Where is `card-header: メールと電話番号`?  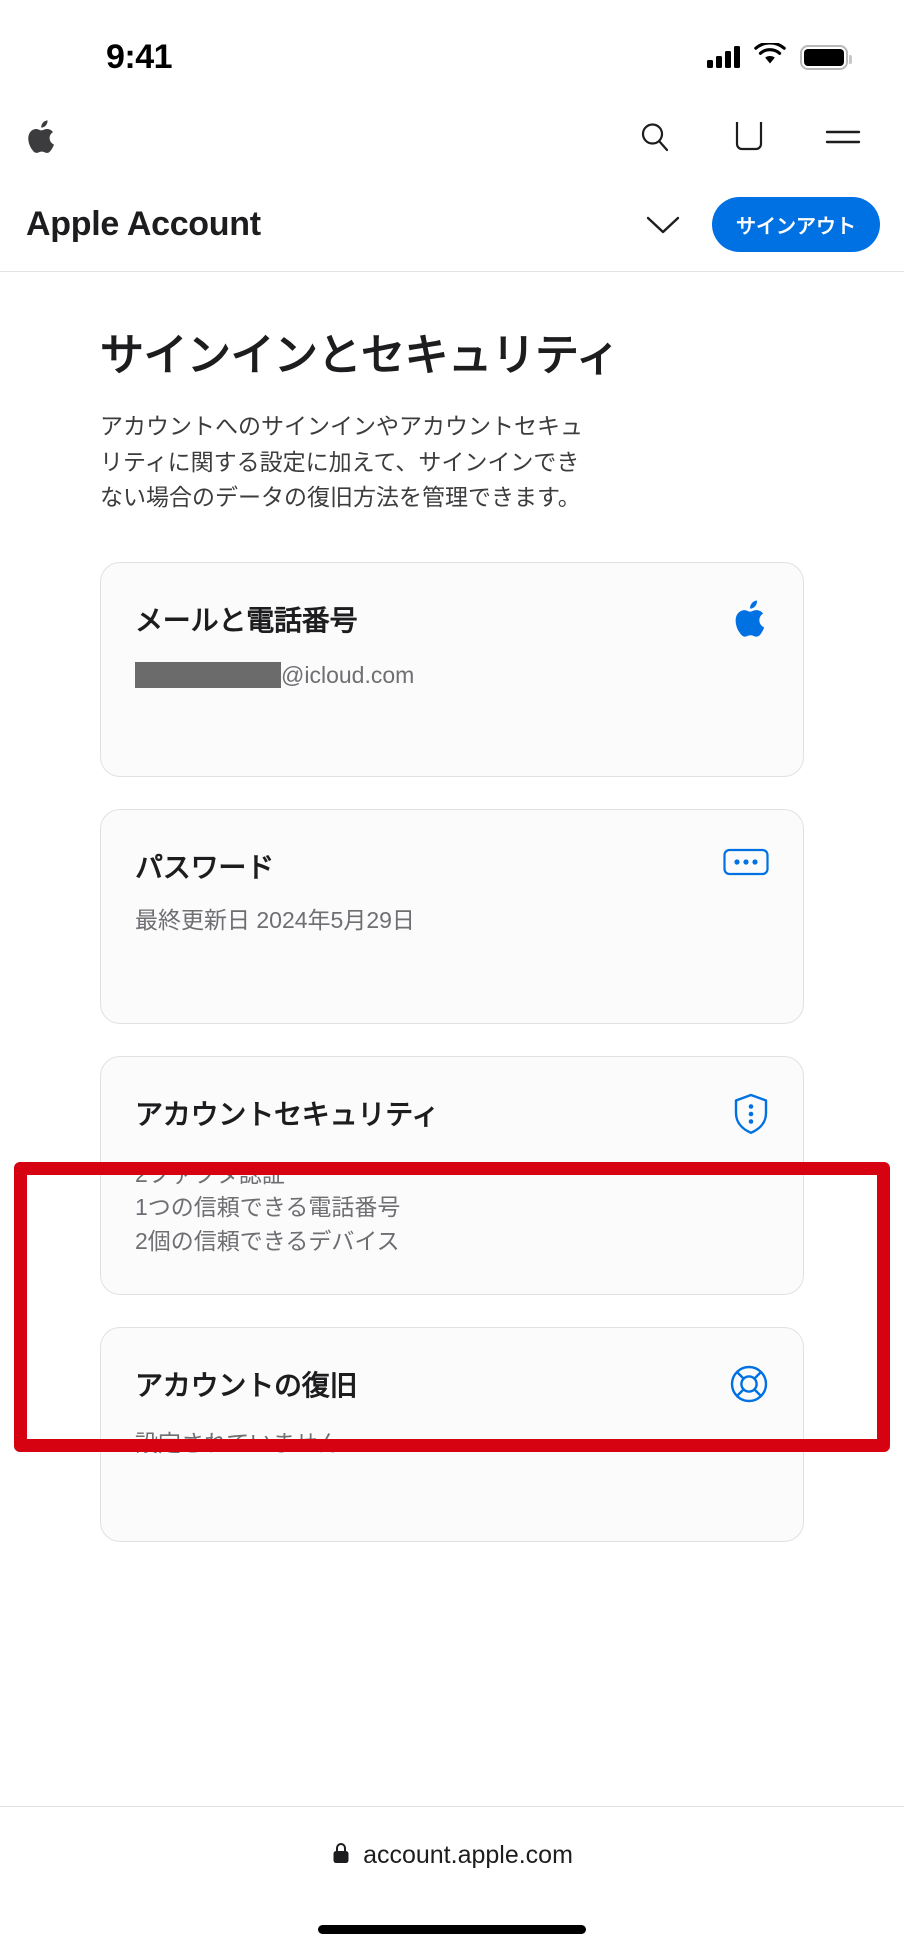
card-header: メールと電話番号 is located at coordinates (452, 621).